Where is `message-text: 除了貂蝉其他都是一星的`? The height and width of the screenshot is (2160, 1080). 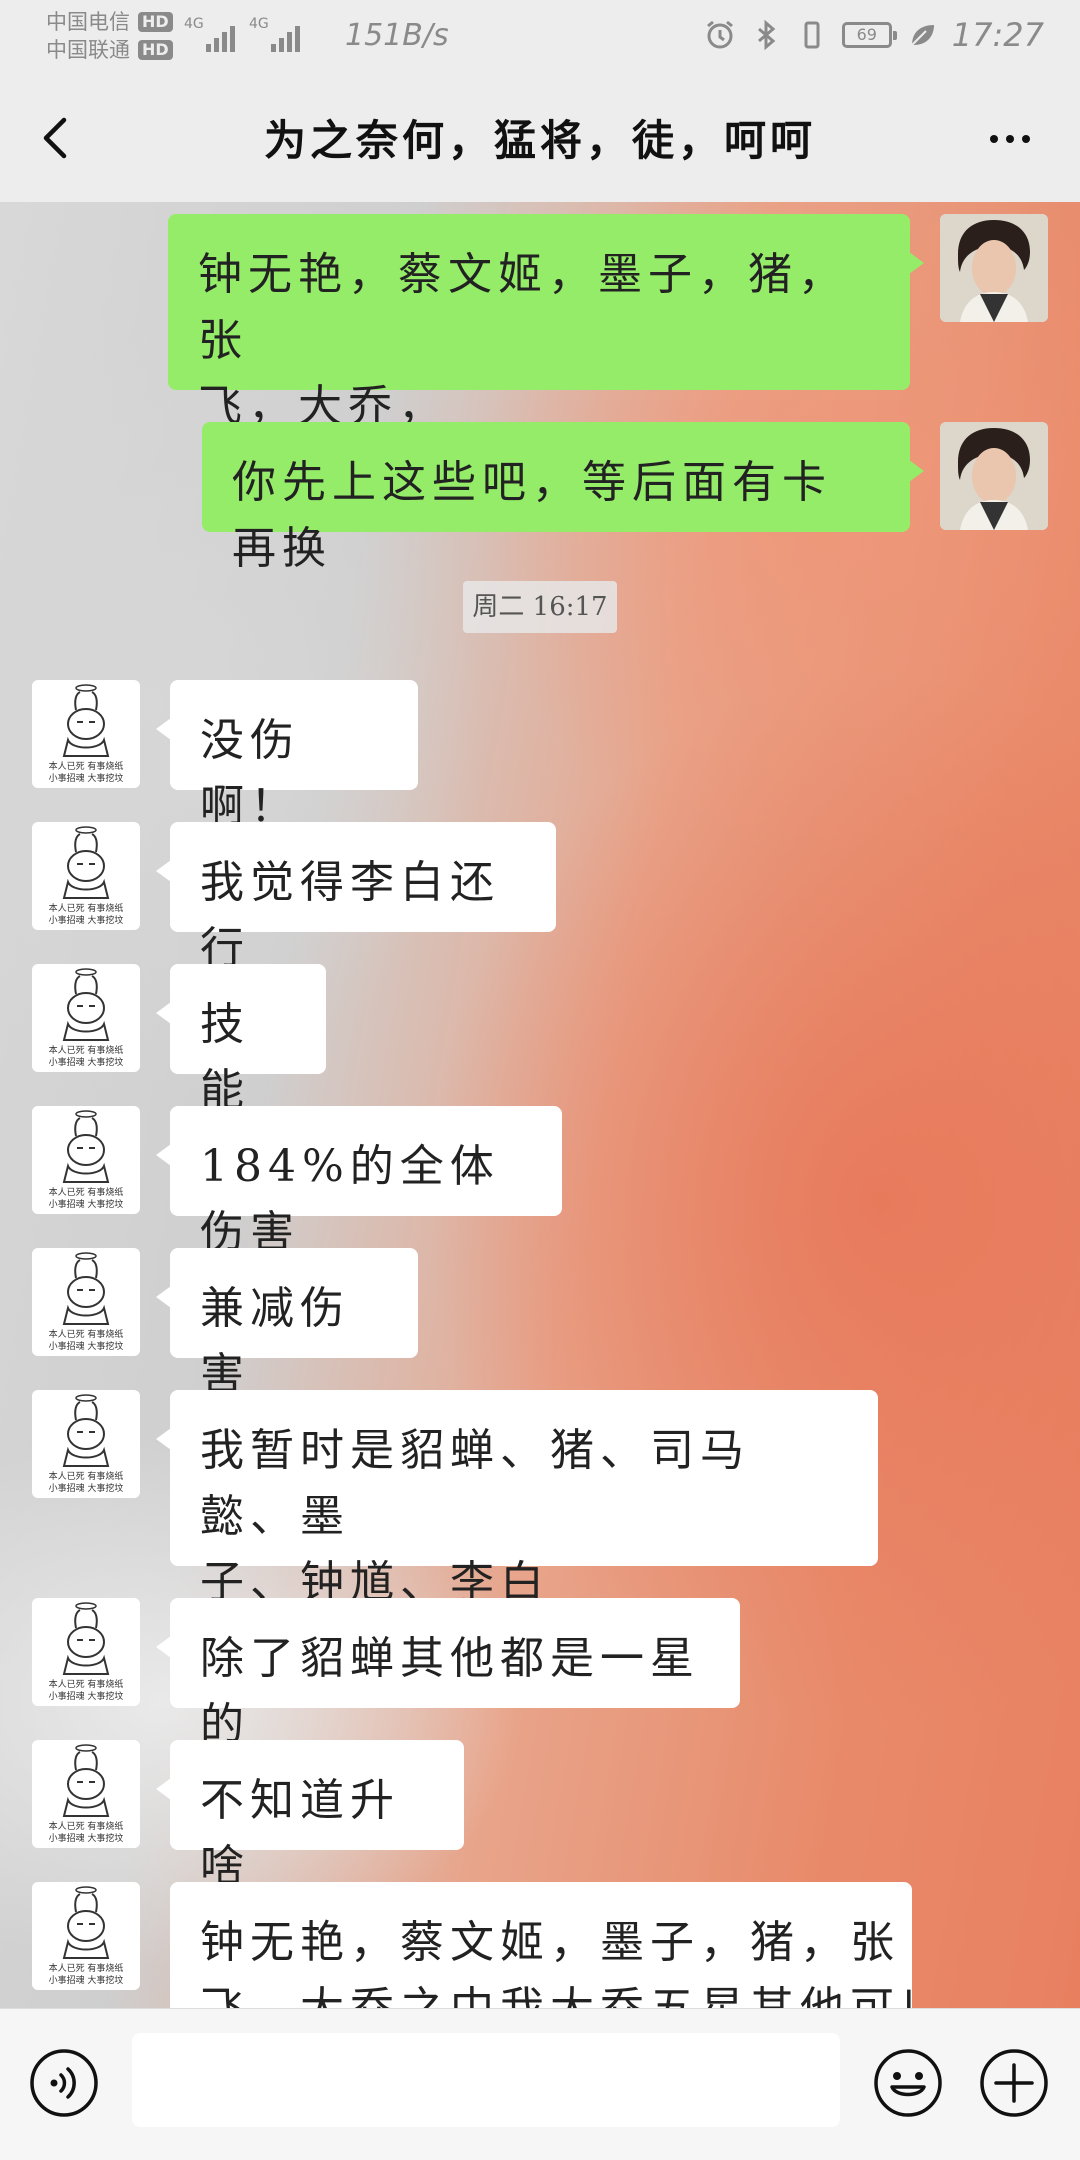 message-text: 除了貂蝉其他都是一星的 is located at coordinates (450, 1691).